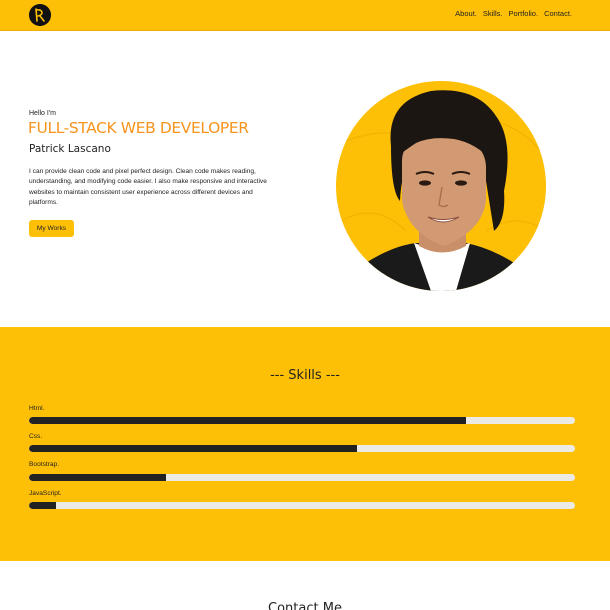 The image size is (610, 610). I want to click on my-works-button: My Works, so click(51, 228).